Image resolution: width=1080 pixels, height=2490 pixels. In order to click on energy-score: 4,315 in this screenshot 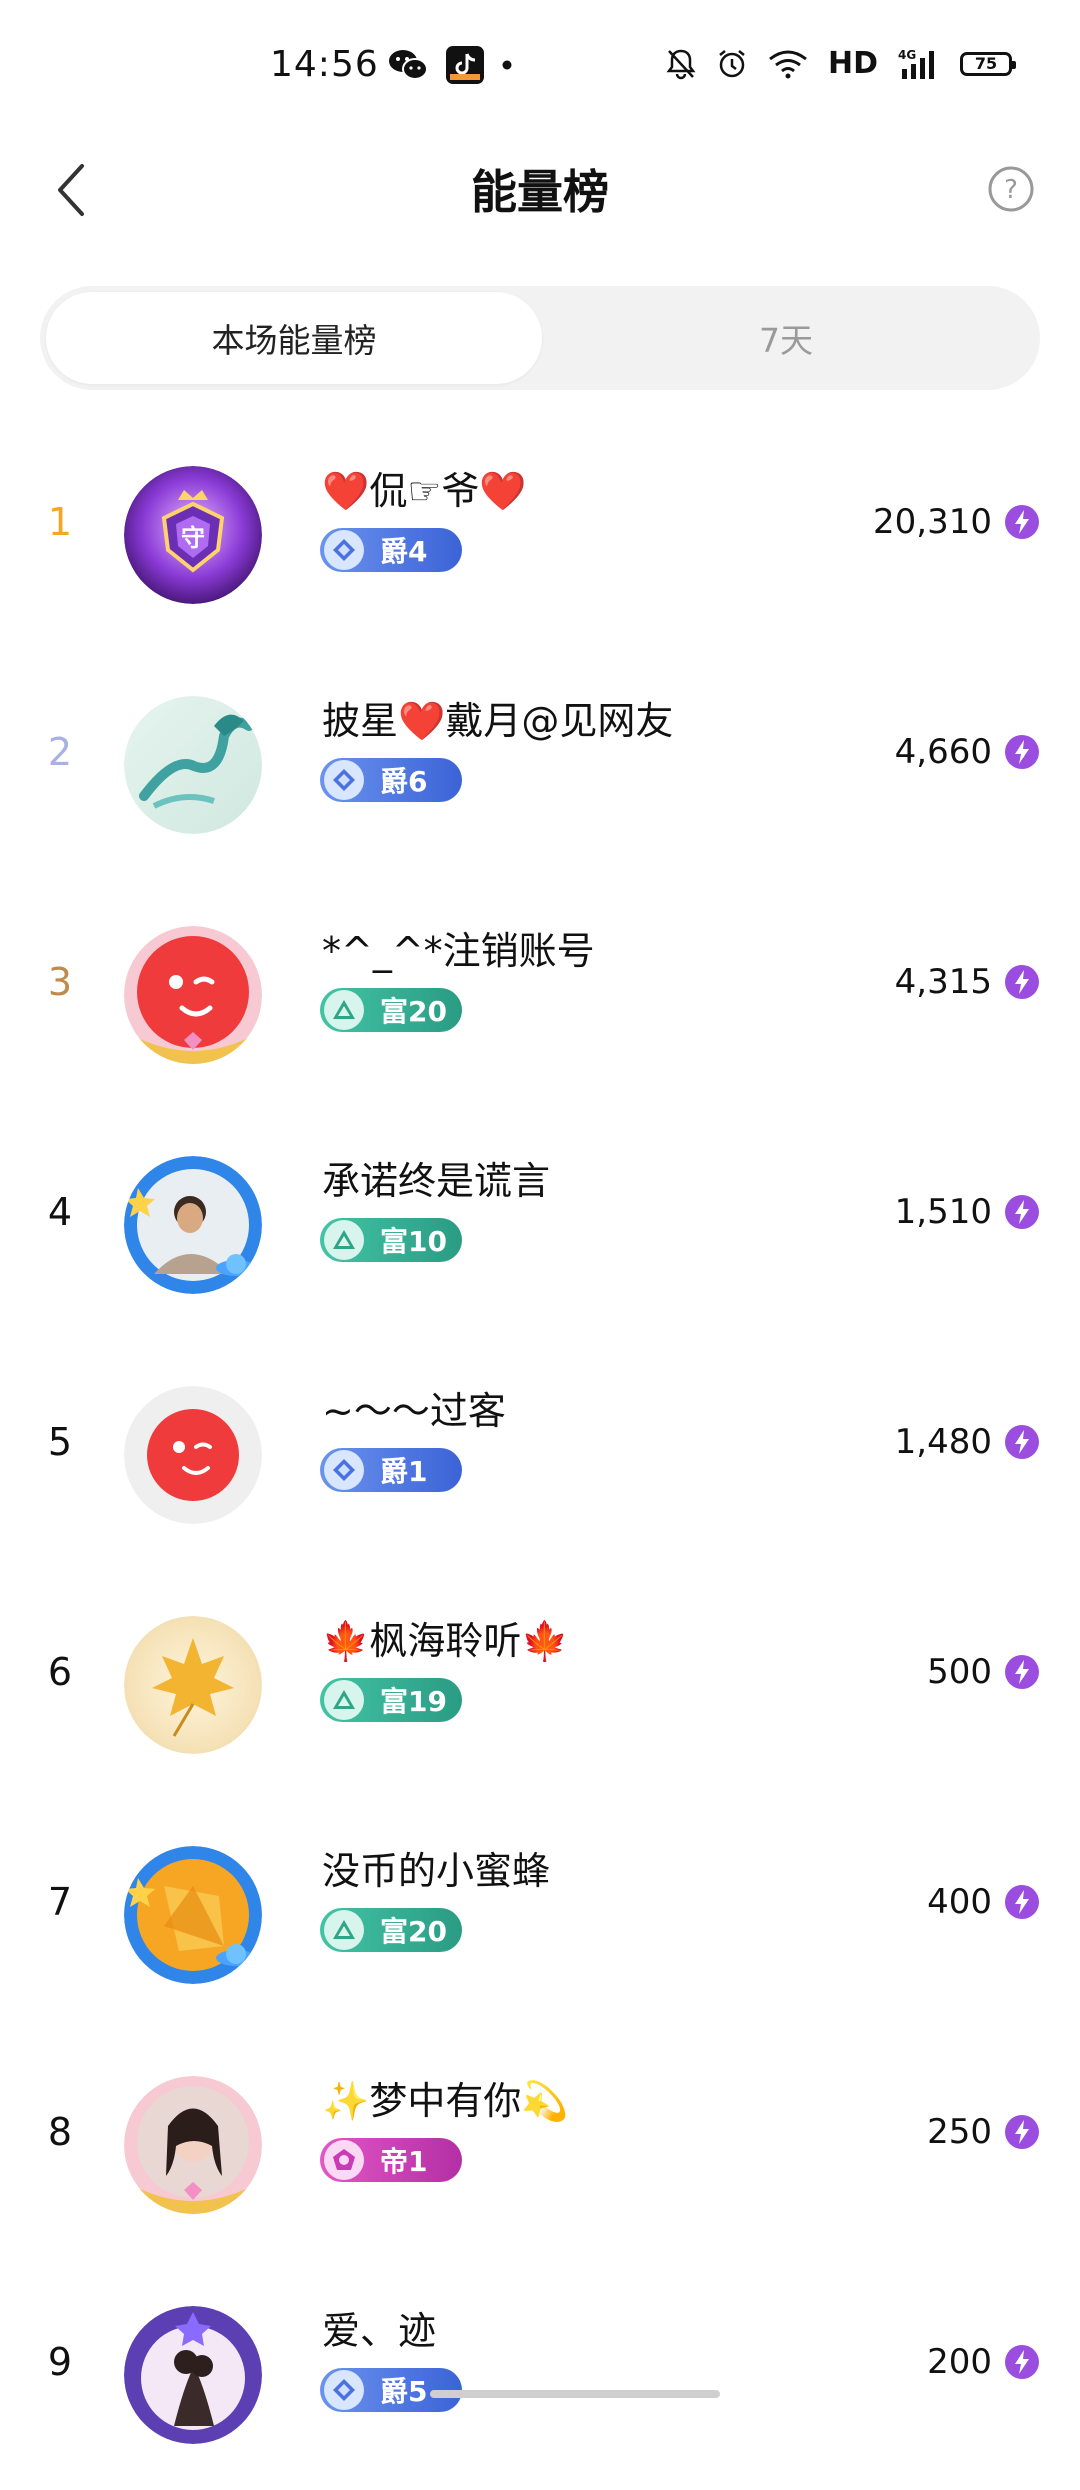, I will do `click(943, 982)`.